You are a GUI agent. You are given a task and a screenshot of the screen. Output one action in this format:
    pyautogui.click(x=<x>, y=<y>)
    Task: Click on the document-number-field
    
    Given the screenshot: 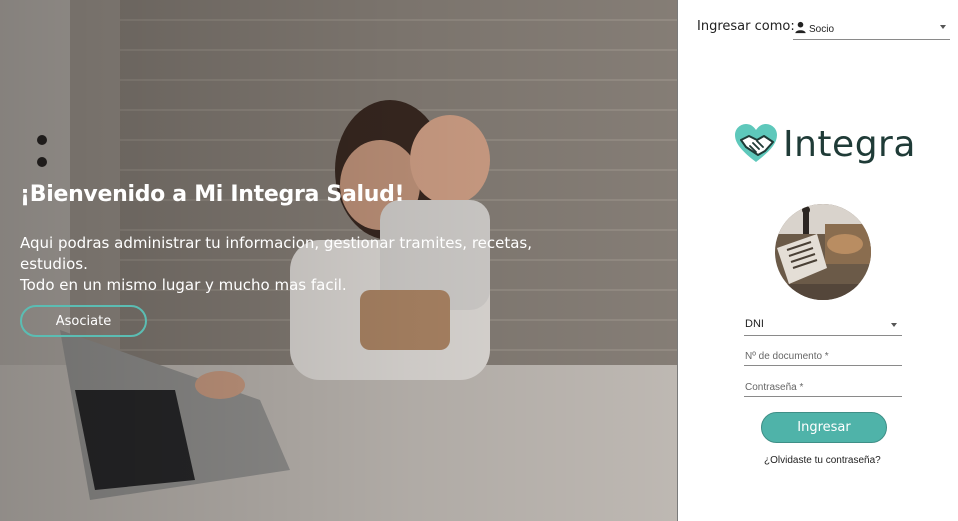 What is the action you would take?
    pyautogui.click(x=823, y=356)
    